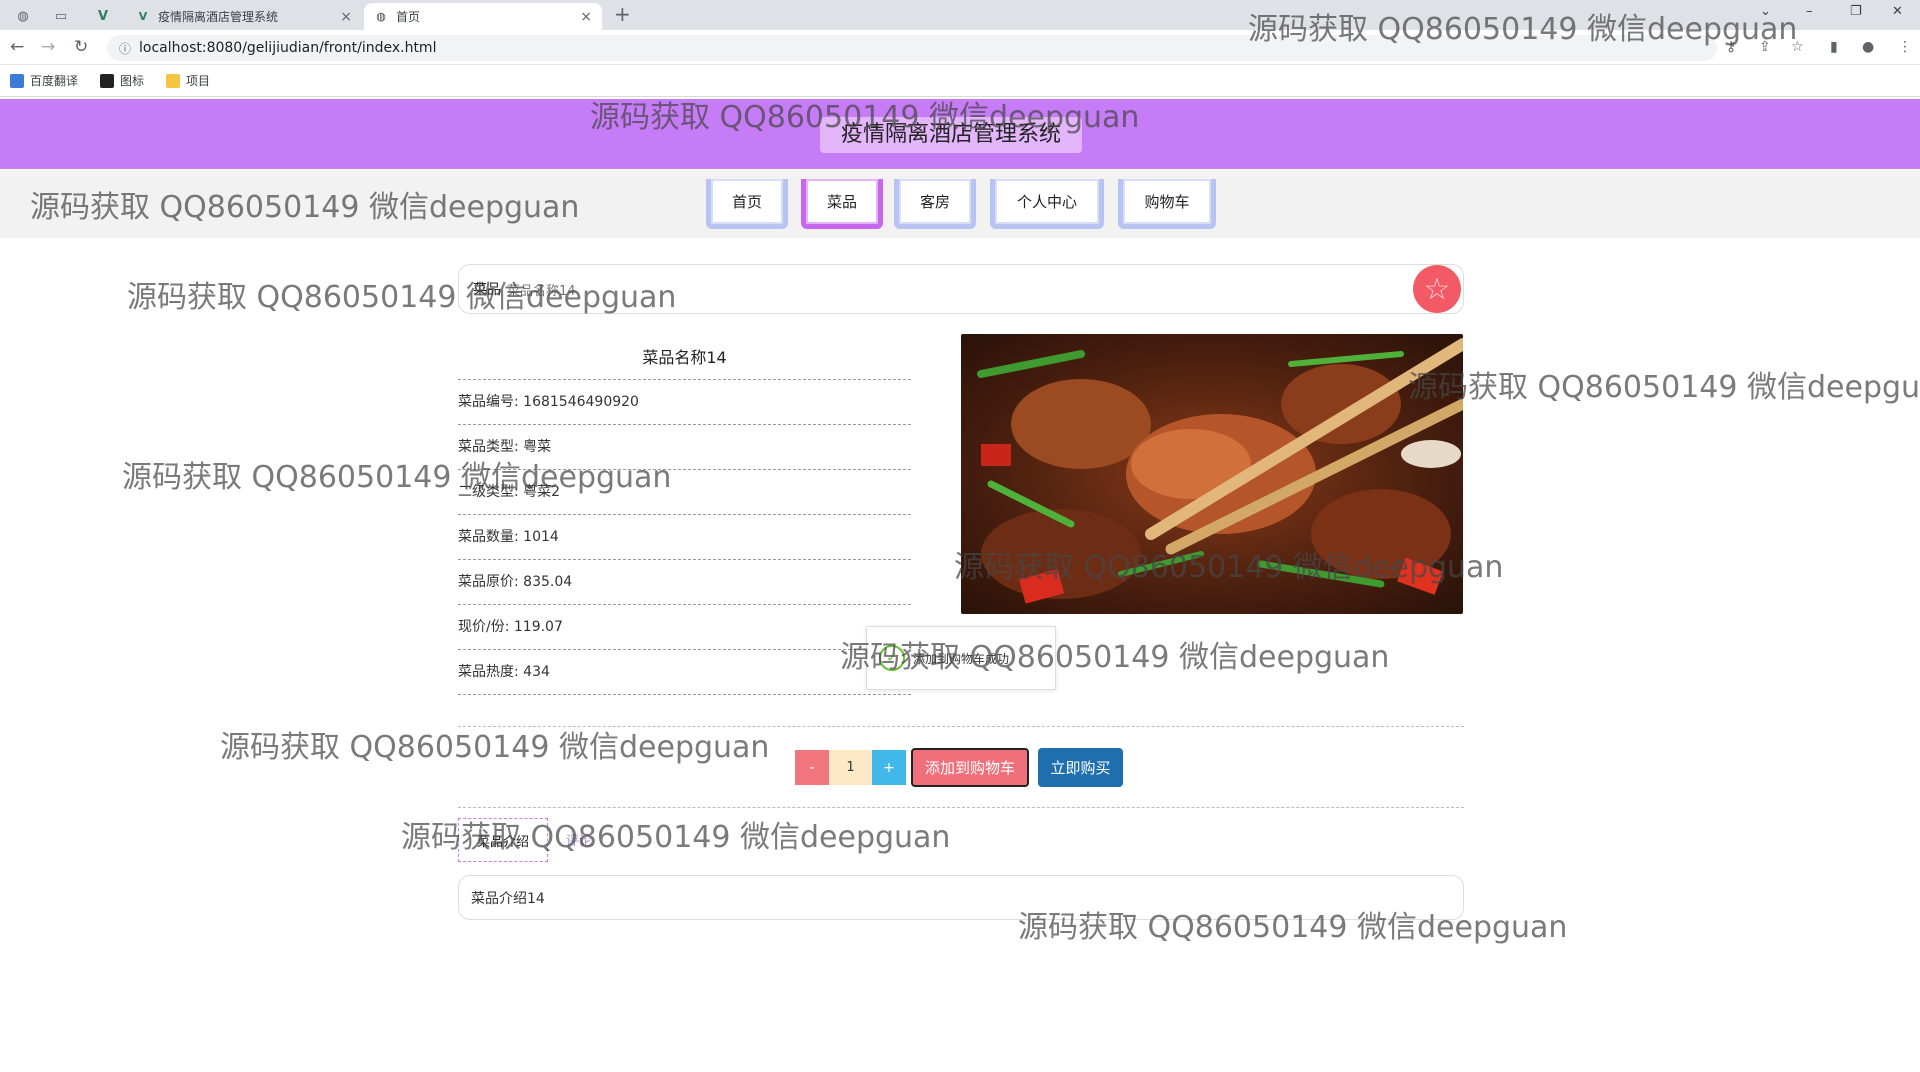 The width and height of the screenshot is (1920, 1072). What do you see at coordinates (812, 767) in the screenshot?
I see `quantity-decrement-button: -` at bounding box center [812, 767].